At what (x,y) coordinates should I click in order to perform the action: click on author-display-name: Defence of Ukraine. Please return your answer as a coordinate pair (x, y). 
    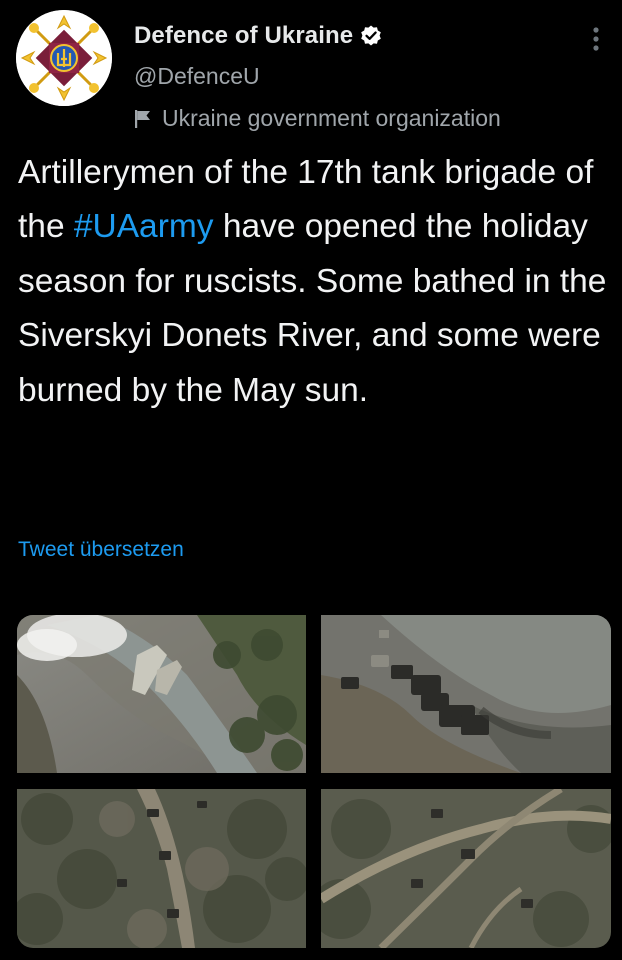
    Looking at the image, I should click on (243, 36).